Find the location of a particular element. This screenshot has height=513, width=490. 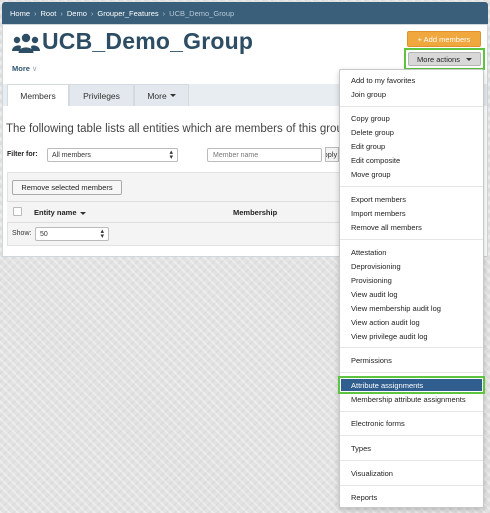

menu-item-edit-composite: Edit composite is located at coordinates (375, 160).